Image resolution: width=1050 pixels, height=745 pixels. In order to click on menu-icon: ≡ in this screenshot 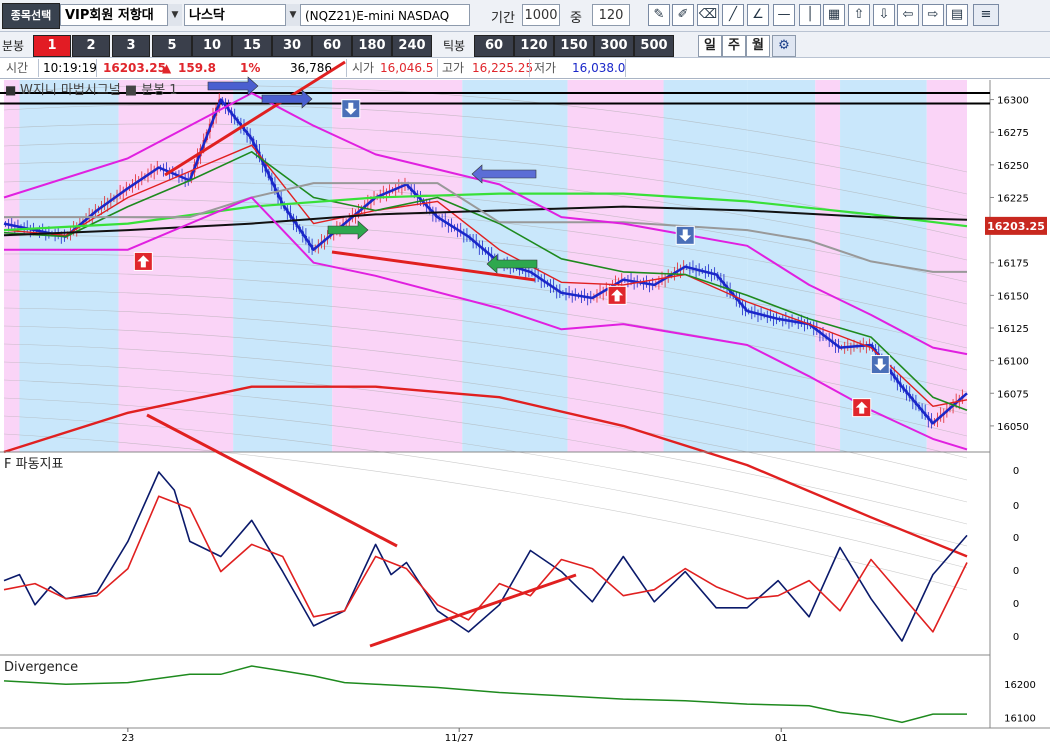, I will do `click(986, 15)`.